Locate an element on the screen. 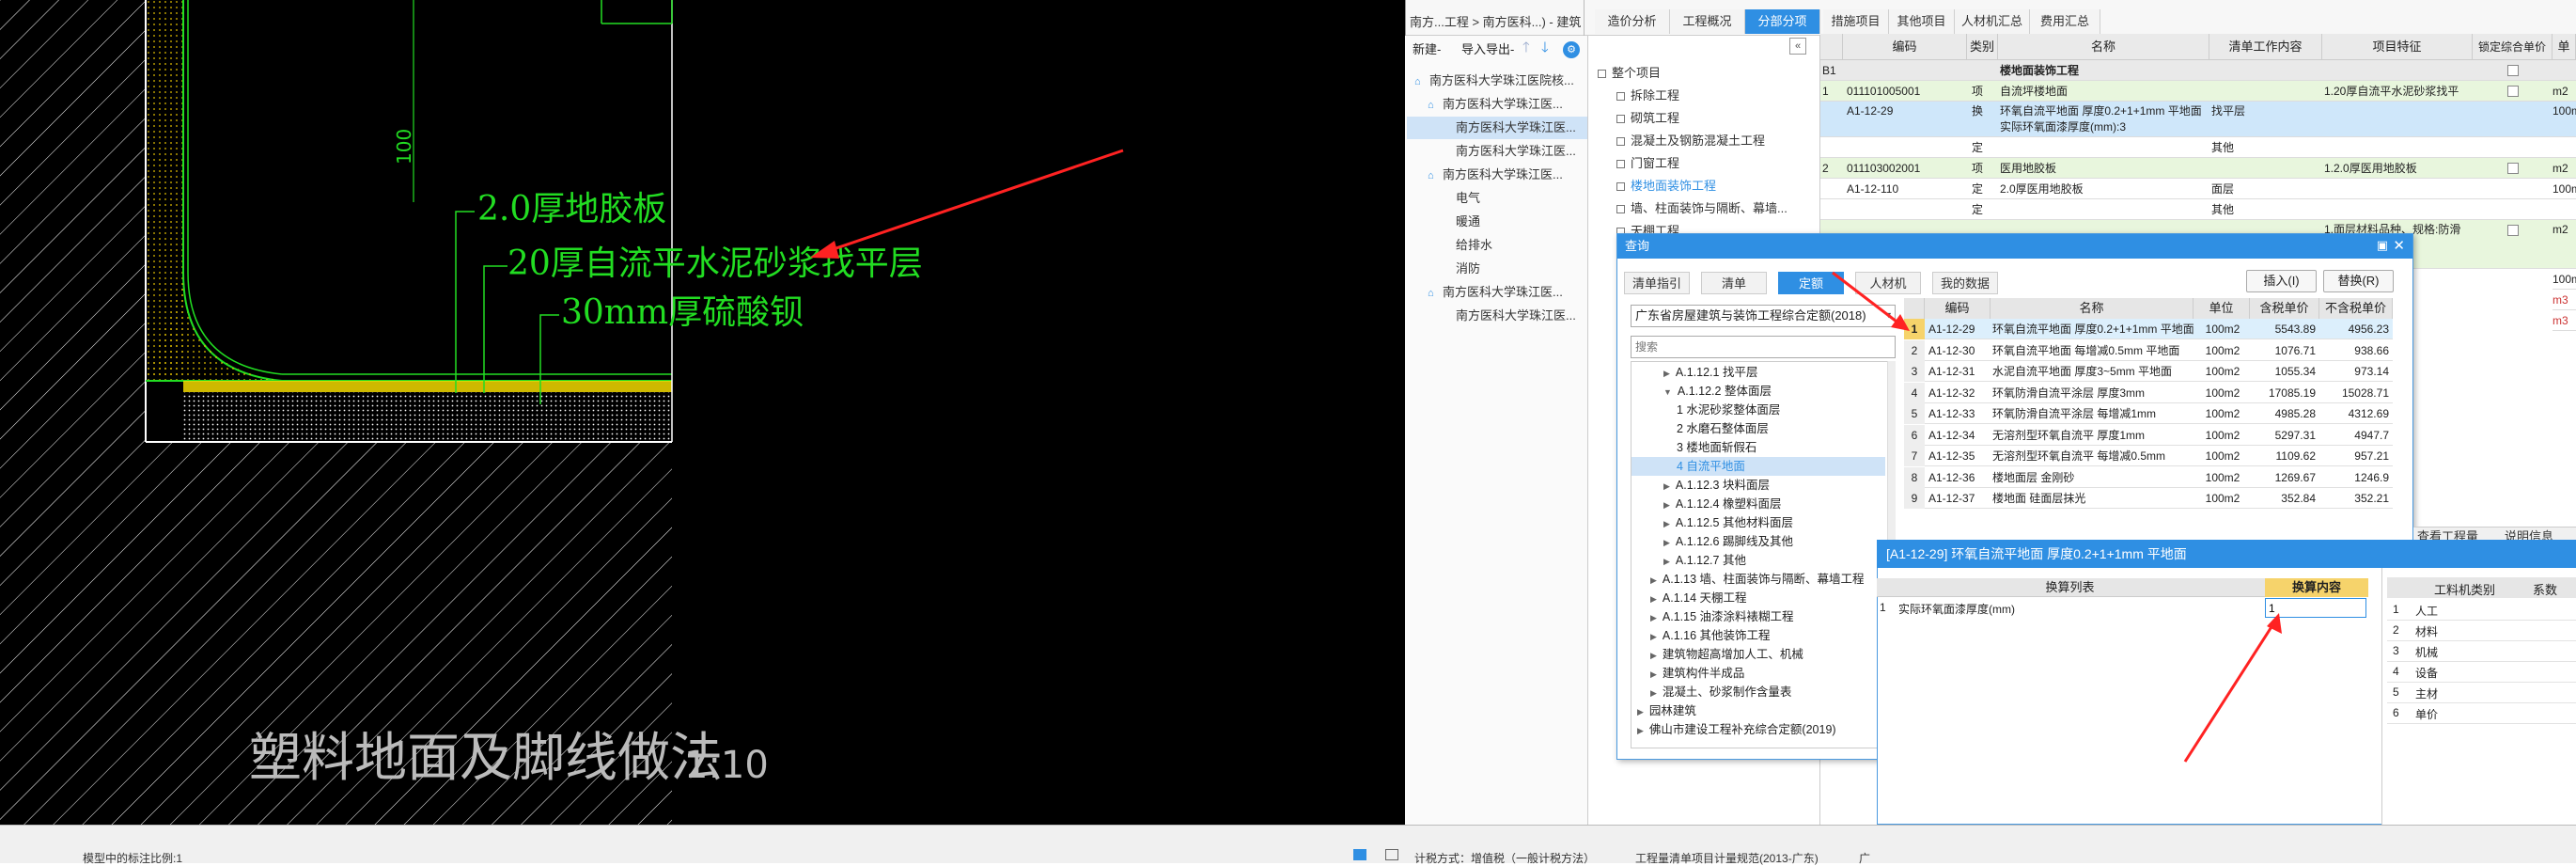  cell-name: 2.0厚医用地胶板 is located at coordinates (2103, 189).